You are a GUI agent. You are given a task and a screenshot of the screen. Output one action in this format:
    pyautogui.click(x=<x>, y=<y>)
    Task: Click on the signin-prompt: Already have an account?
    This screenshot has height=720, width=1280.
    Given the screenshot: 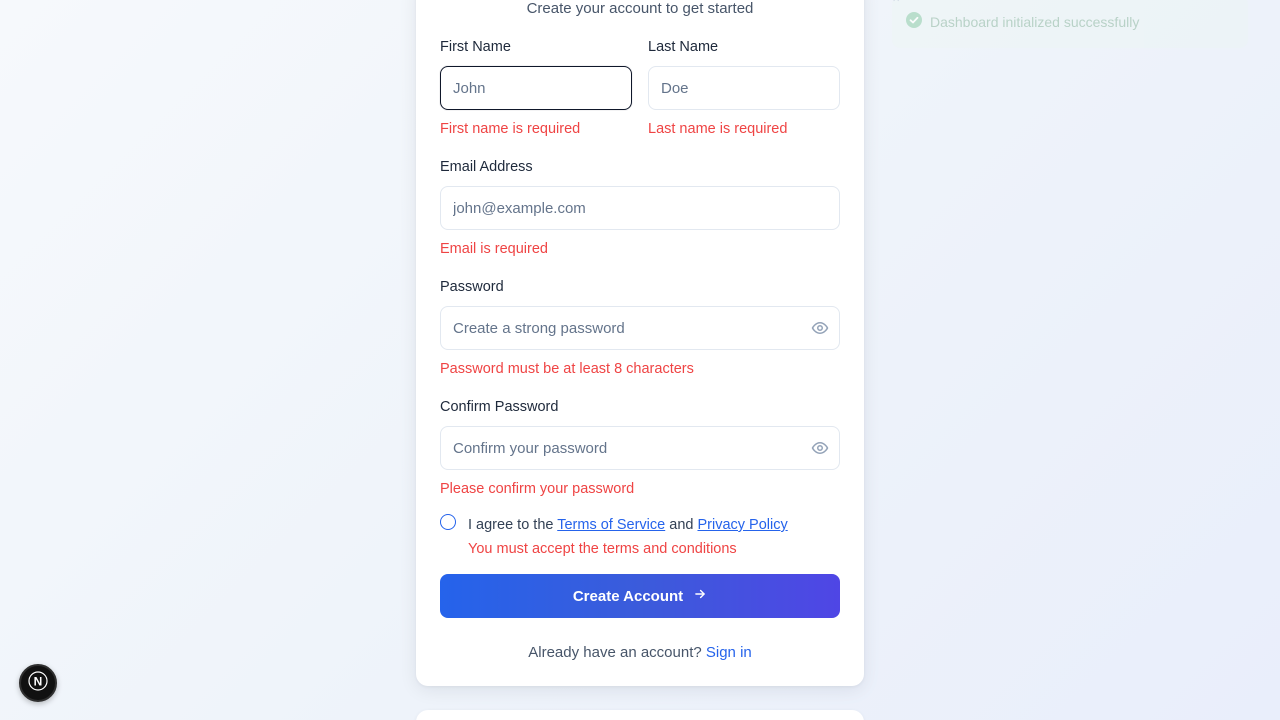 What is the action you would take?
    pyautogui.click(x=615, y=652)
    